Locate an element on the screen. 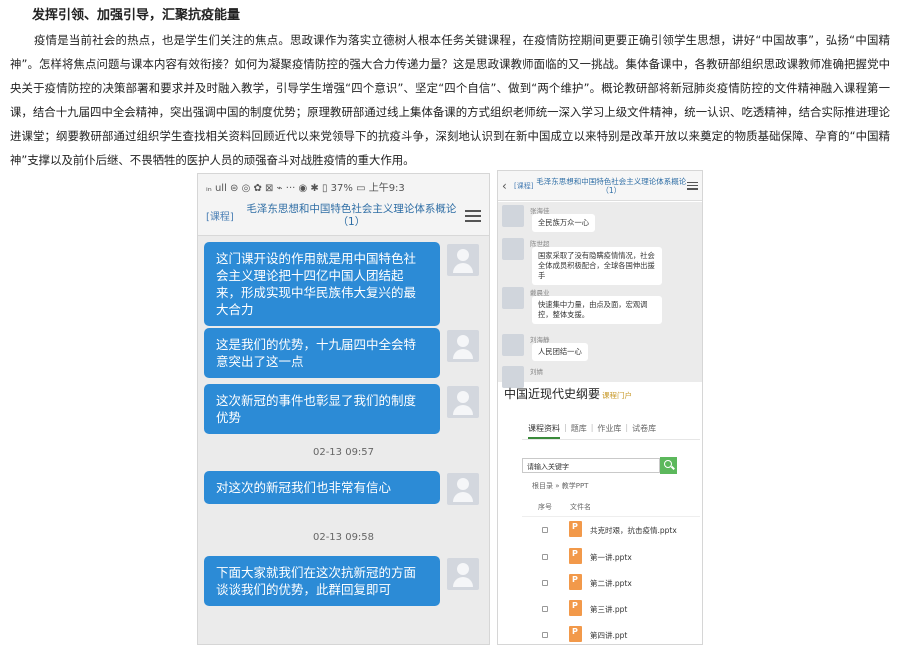  table-row: 共克时艰，抗击疫情.pptx is located at coordinates (611, 531).